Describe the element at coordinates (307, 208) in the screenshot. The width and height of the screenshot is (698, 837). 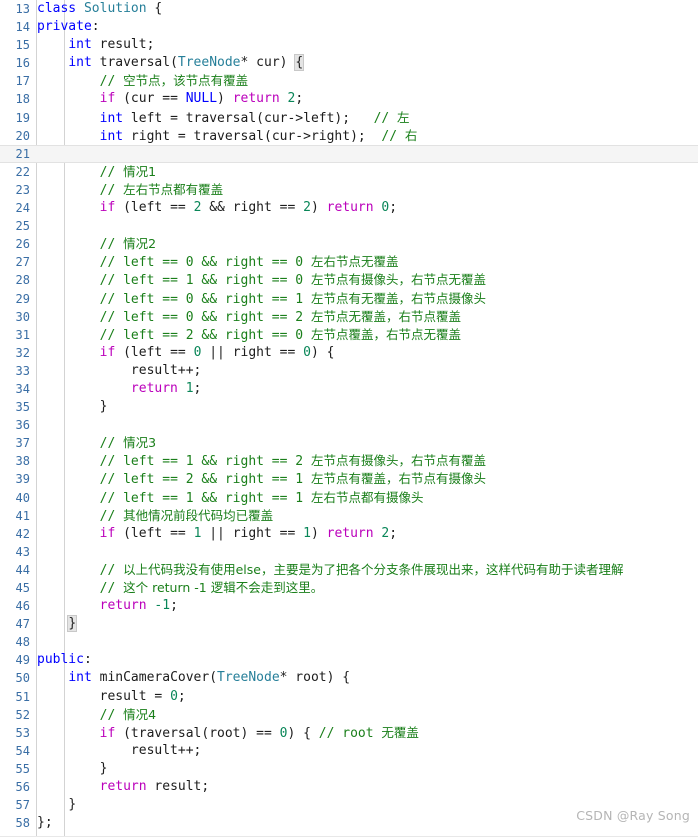
I see `code-token: 2` at that location.